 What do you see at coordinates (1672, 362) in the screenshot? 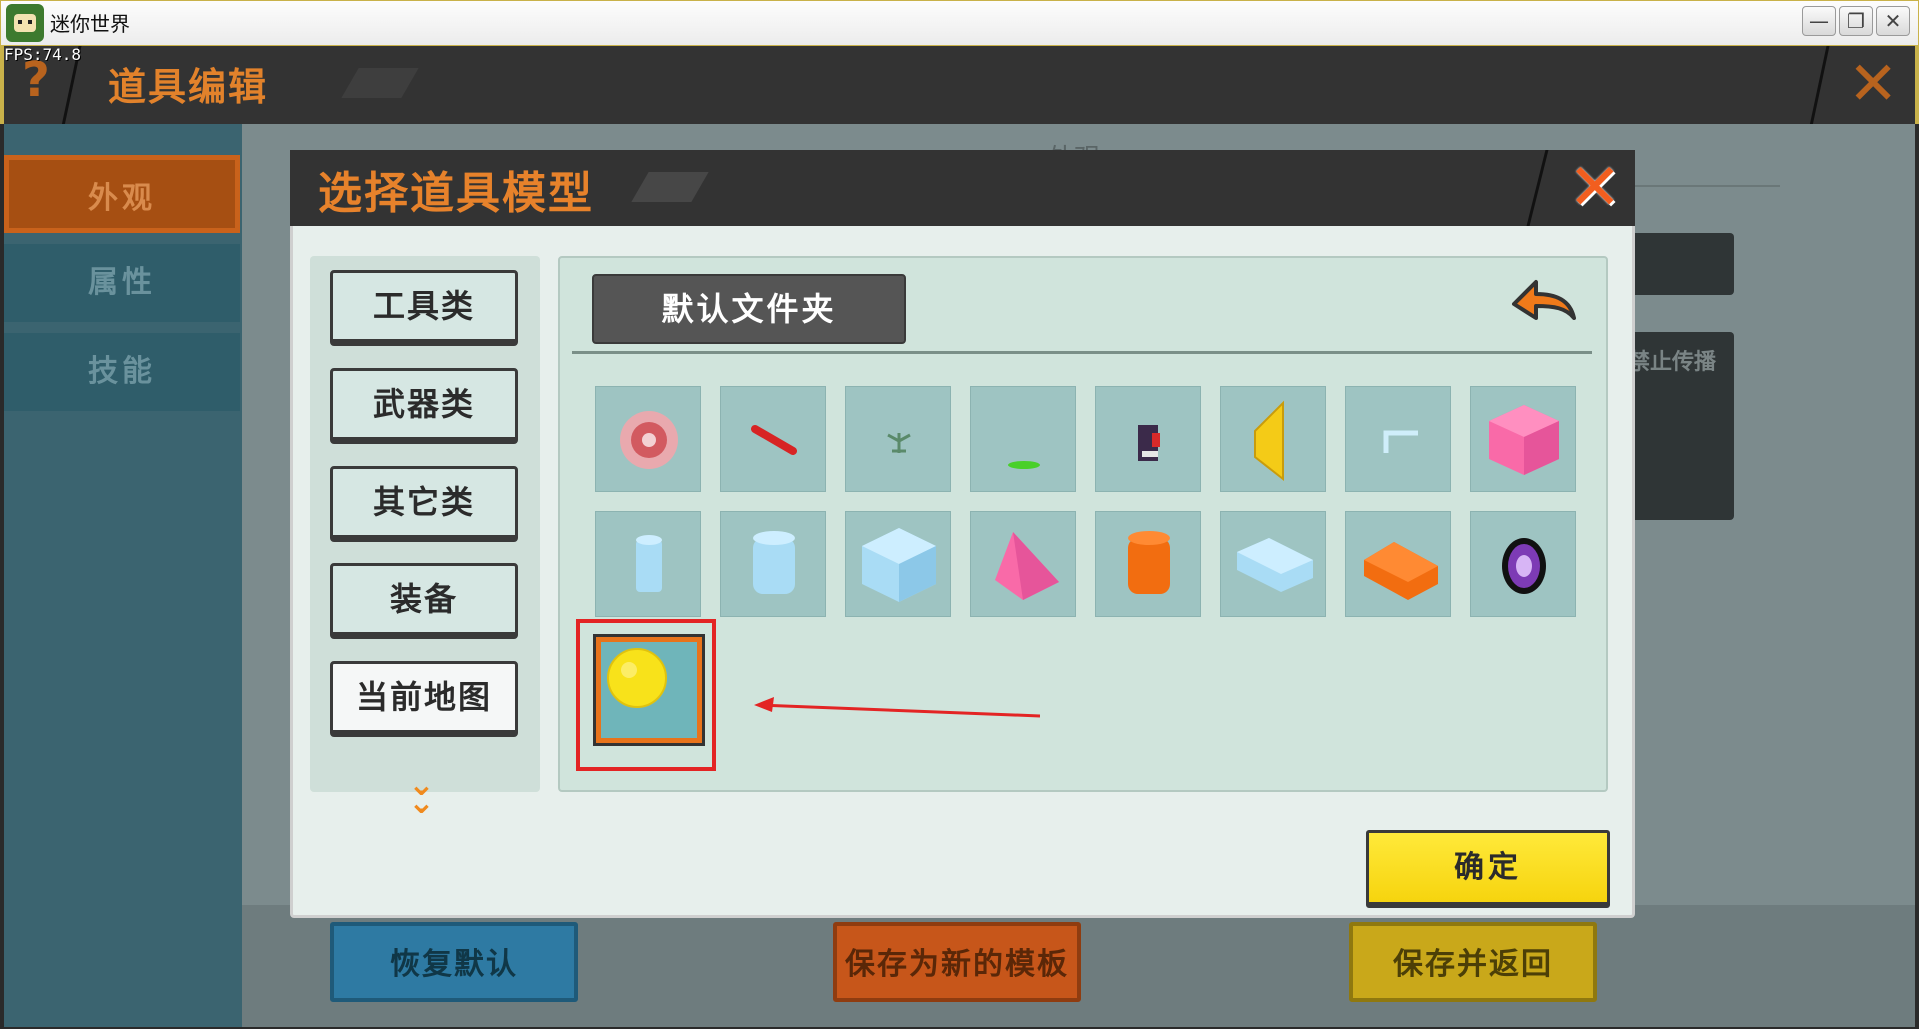
I see `background-panel-label: 禁止传播` at bounding box center [1672, 362].